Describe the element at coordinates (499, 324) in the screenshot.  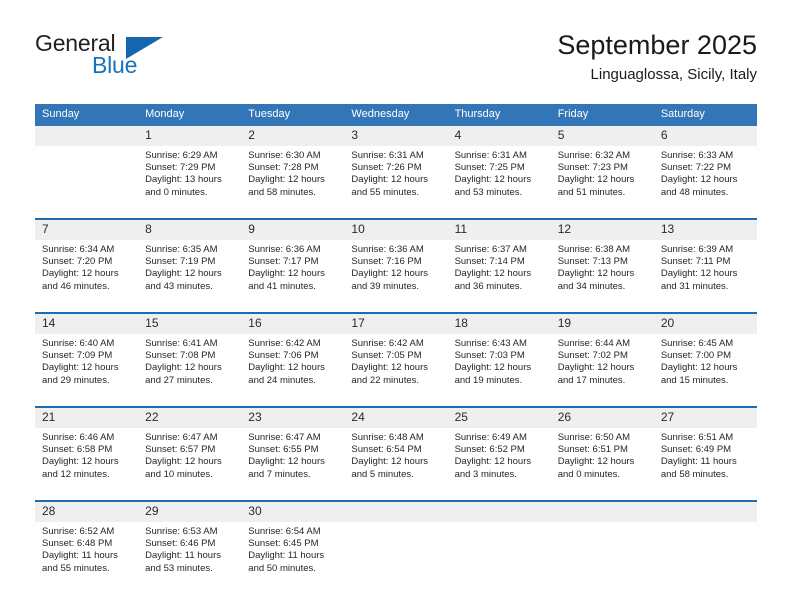
I see `day-number-18: 18` at that location.